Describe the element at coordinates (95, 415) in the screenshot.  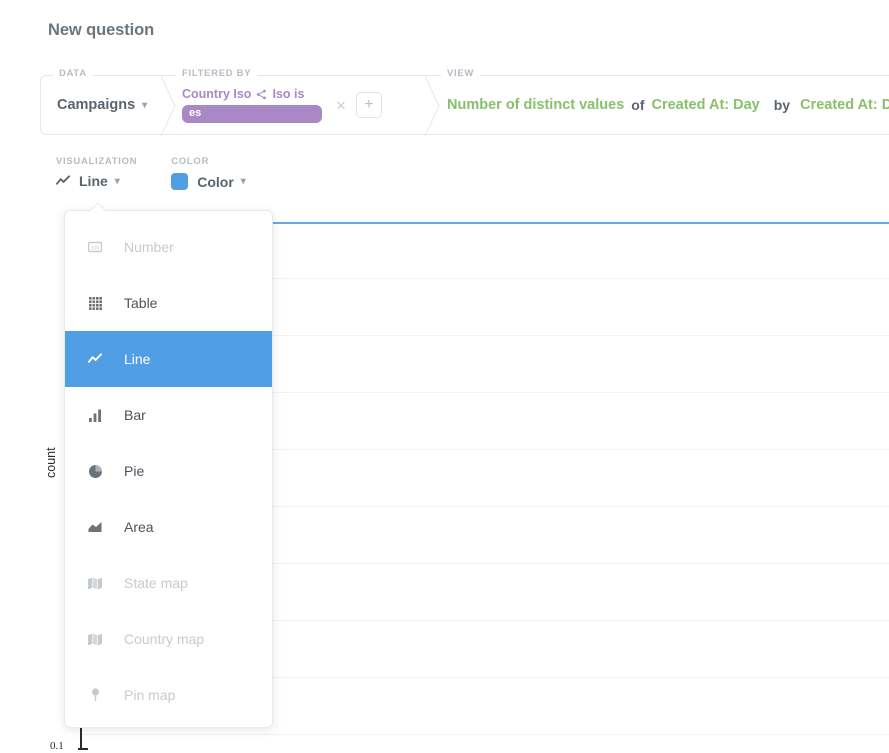
I see `bar-chart-icon` at that location.